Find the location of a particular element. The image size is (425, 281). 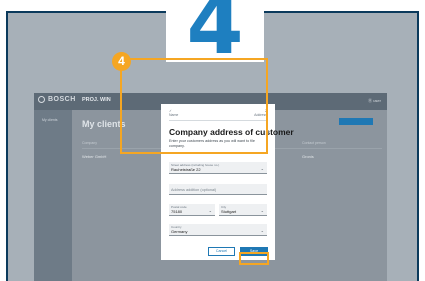

city-field: City Stuttgart ⌄ is located at coordinates (243, 210).